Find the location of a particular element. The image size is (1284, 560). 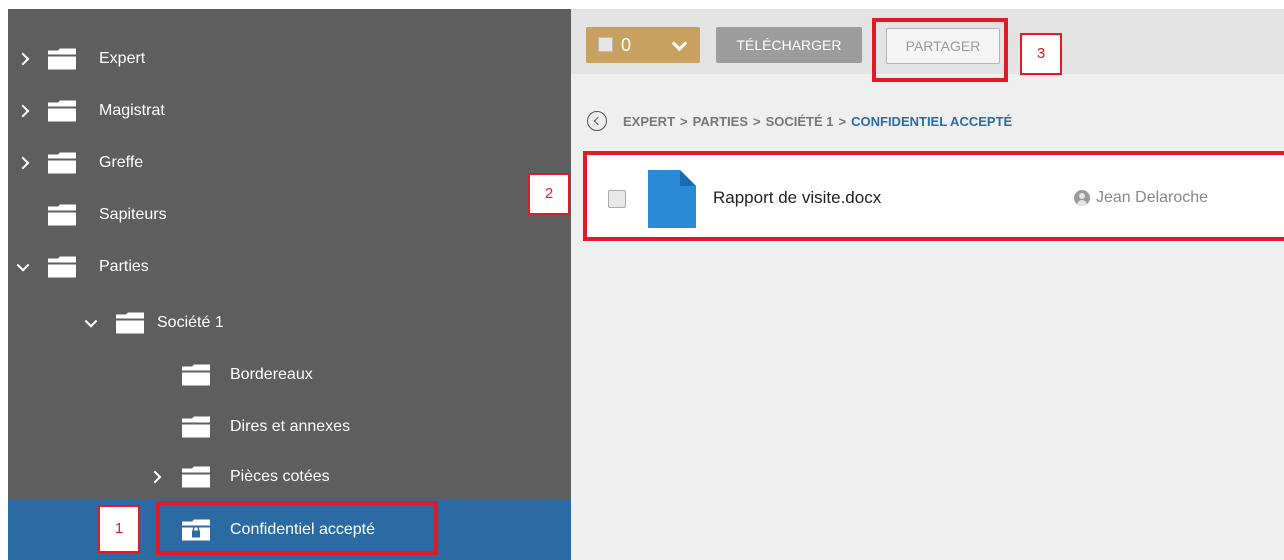

select-all-checkbox is located at coordinates (605, 44).